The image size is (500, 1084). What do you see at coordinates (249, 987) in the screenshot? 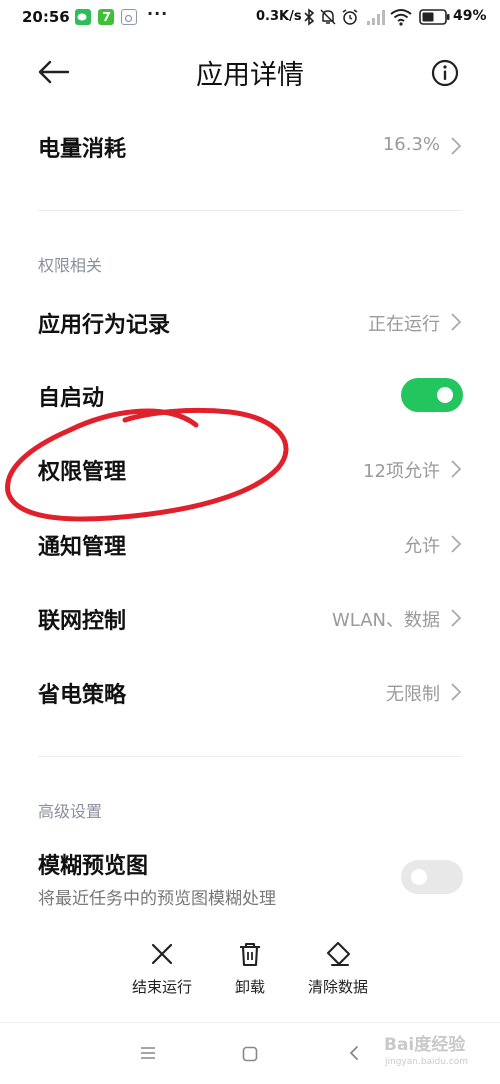
I see `uninstall-label: 卸载` at bounding box center [249, 987].